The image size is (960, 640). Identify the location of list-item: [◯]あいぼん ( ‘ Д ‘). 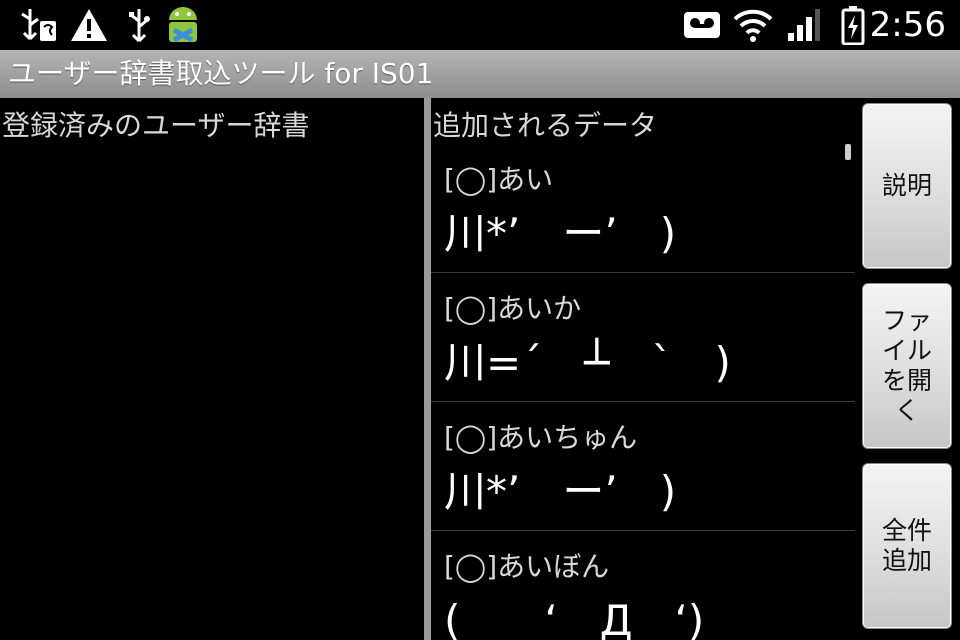
(643, 585).